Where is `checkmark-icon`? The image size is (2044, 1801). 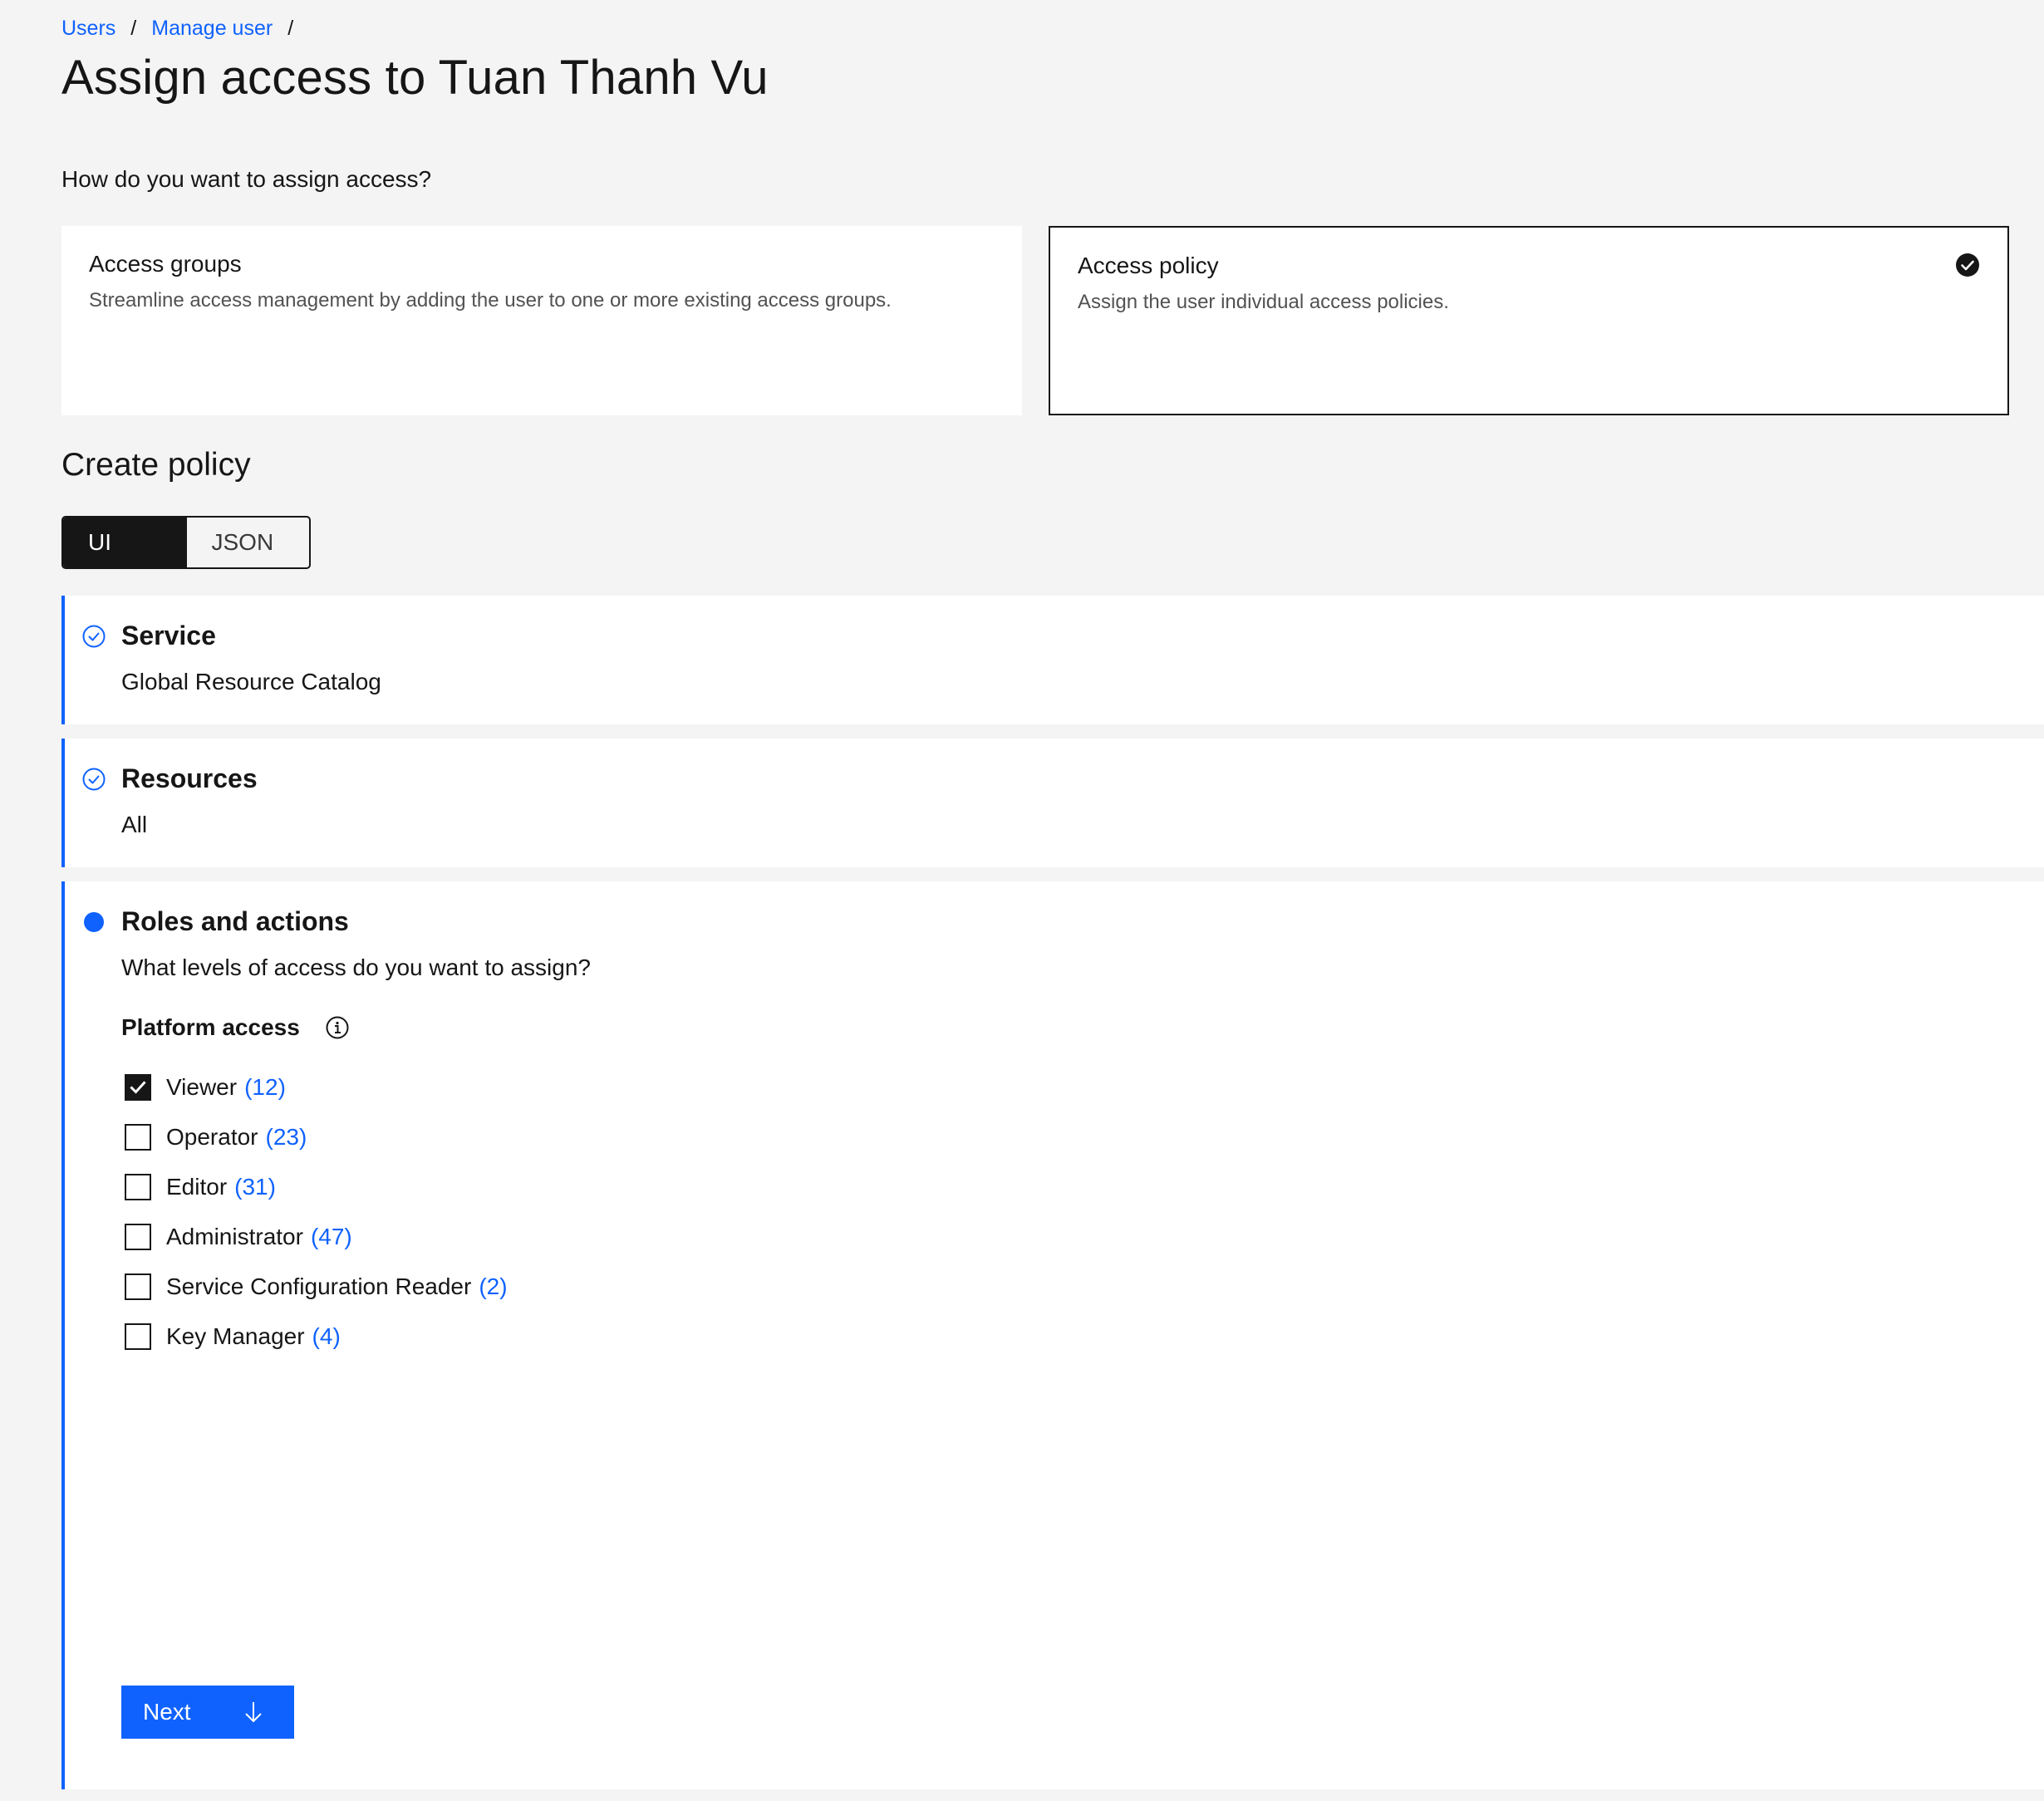
checkmark-icon is located at coordinates (138, 1088).